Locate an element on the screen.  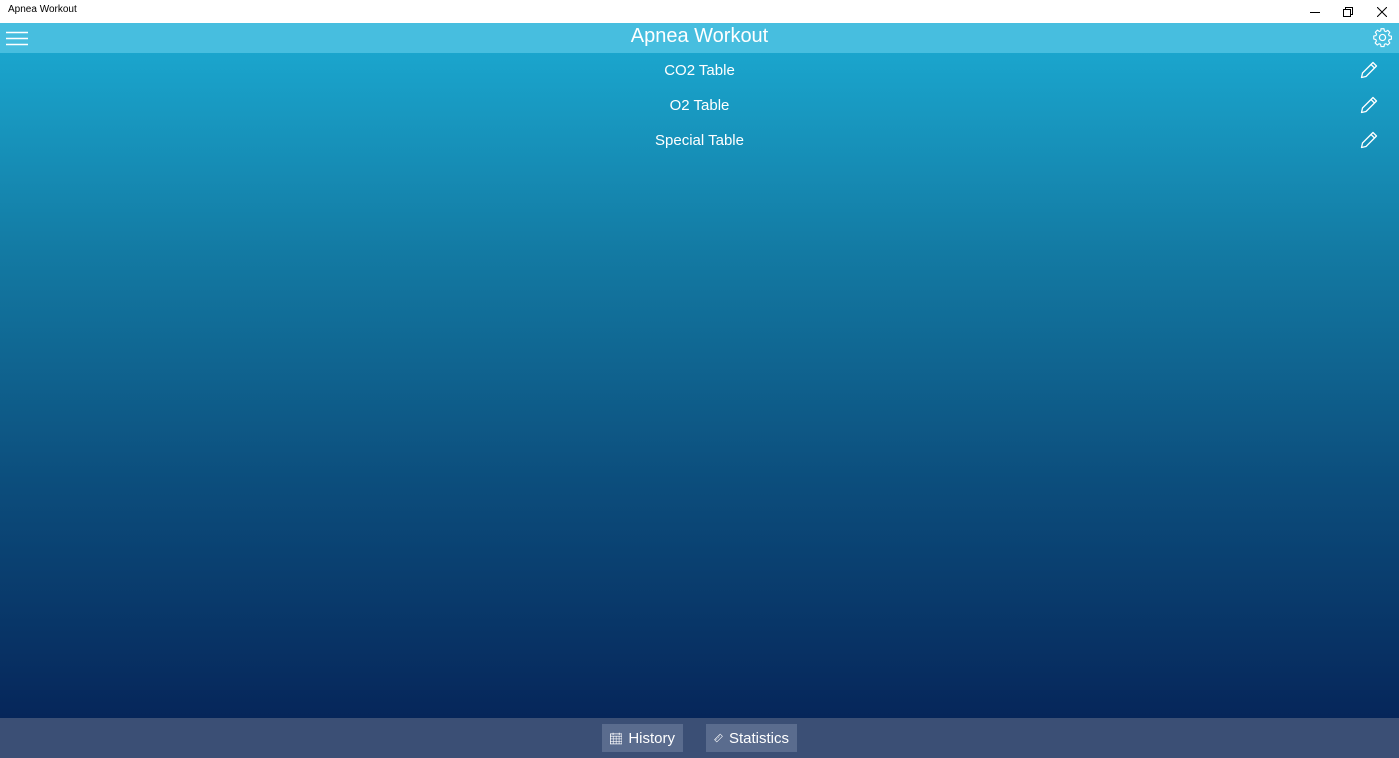
minimize-icon is located at coordinates (1315, 12).